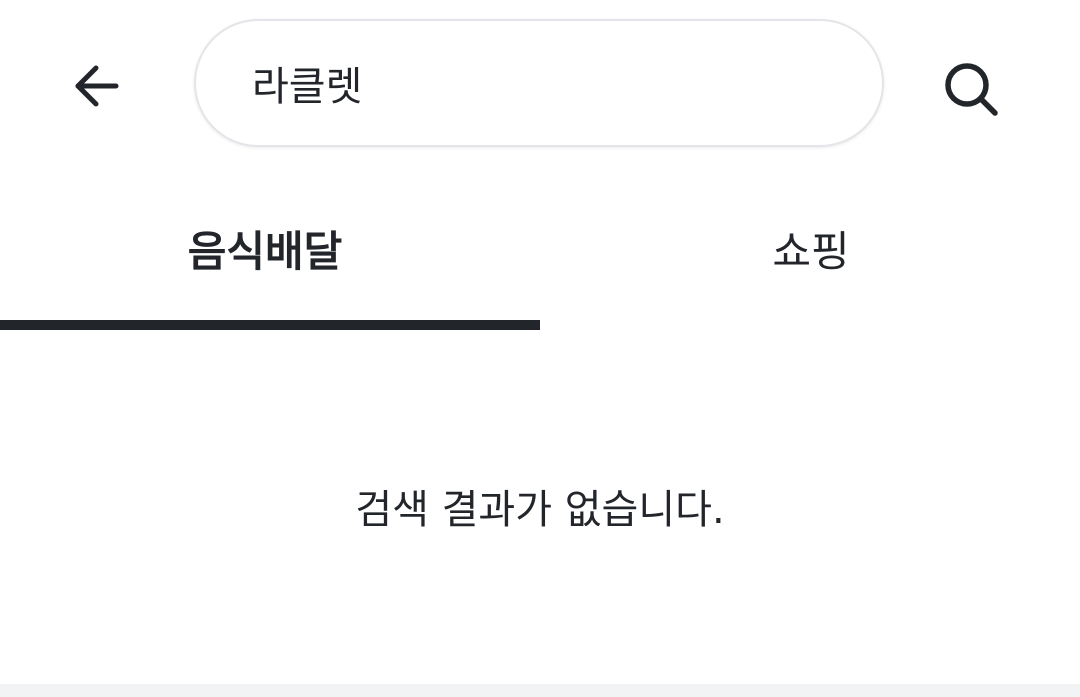 The height and width of the screenshot is (697, 1080). I want to click on search-icon, so click(971, 89).